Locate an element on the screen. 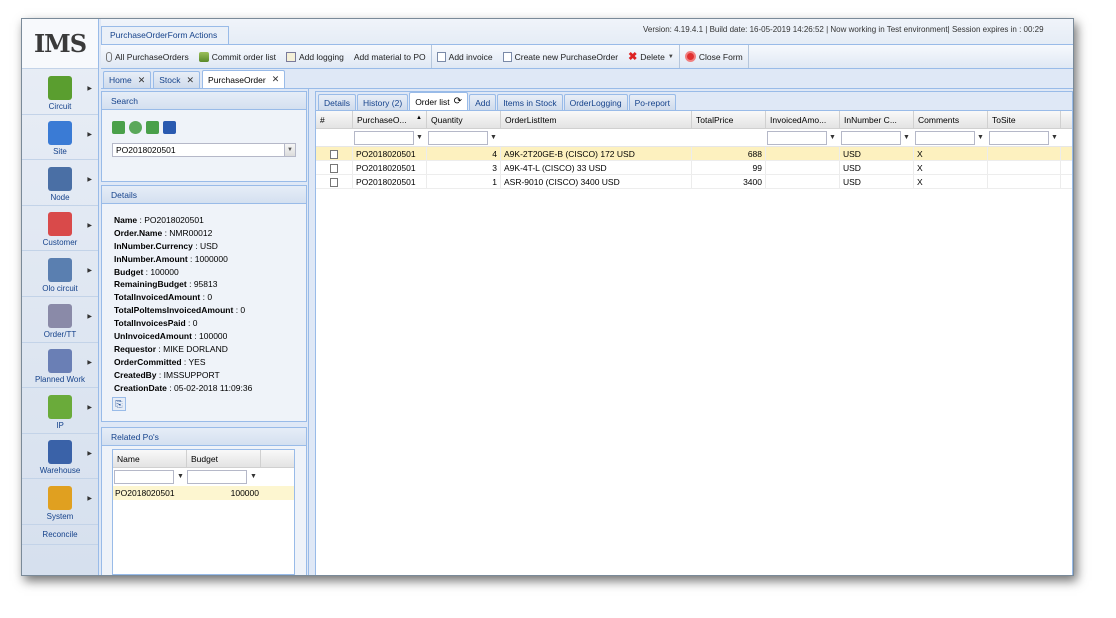 The width and height of the screenshot is (1116, 618). nav-item-planned-work: Planned Work ▶ is located at coordinates (60, 366).